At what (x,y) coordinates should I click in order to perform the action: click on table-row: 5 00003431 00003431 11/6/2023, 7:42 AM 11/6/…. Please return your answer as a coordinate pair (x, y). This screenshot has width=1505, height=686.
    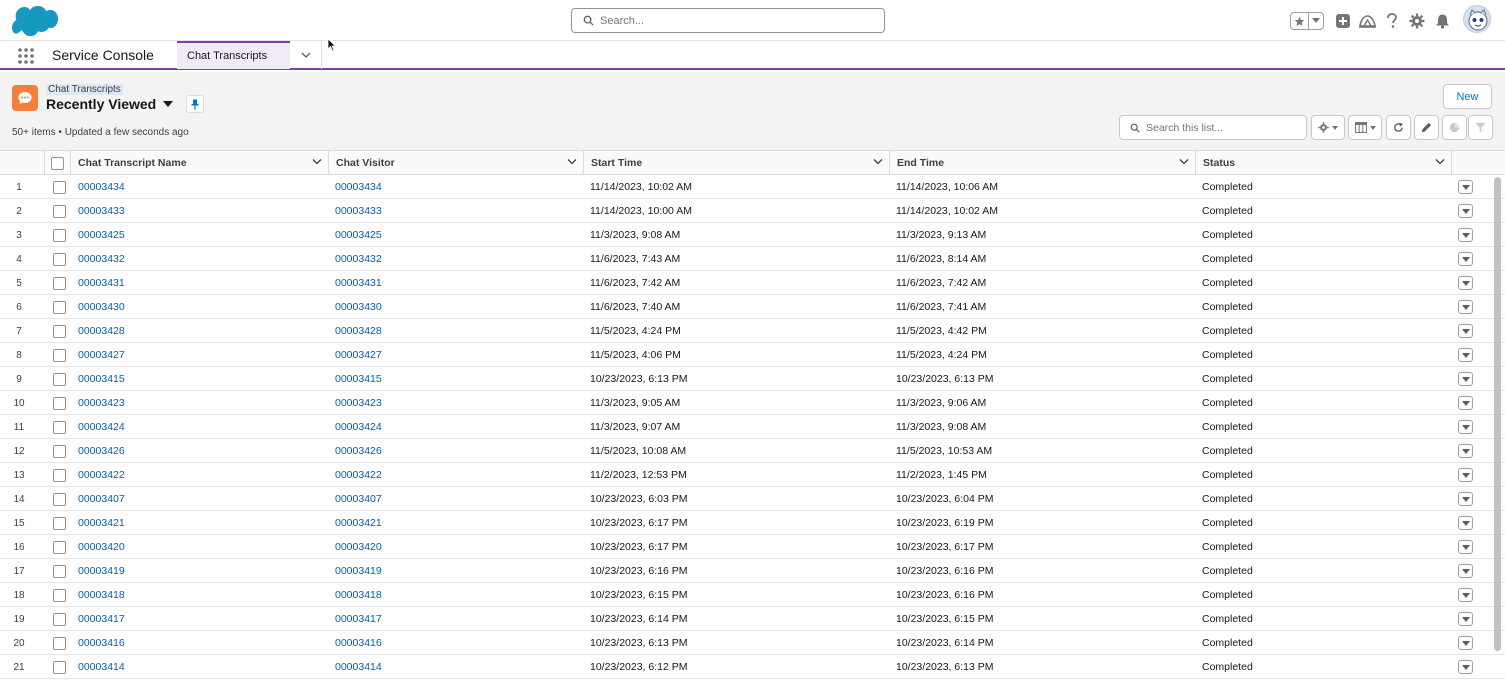
    Looking at the image, I should click on (752, 283).